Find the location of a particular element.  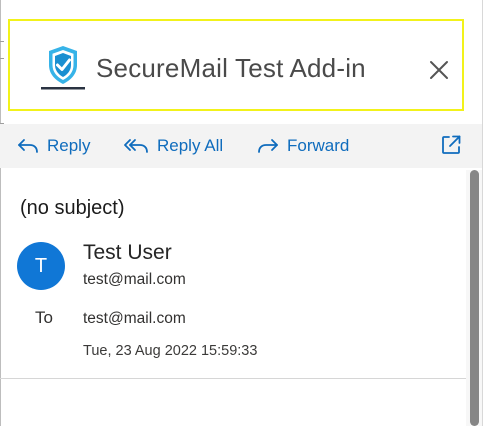

avatar-initial: T is located at coordinates (41, 265).